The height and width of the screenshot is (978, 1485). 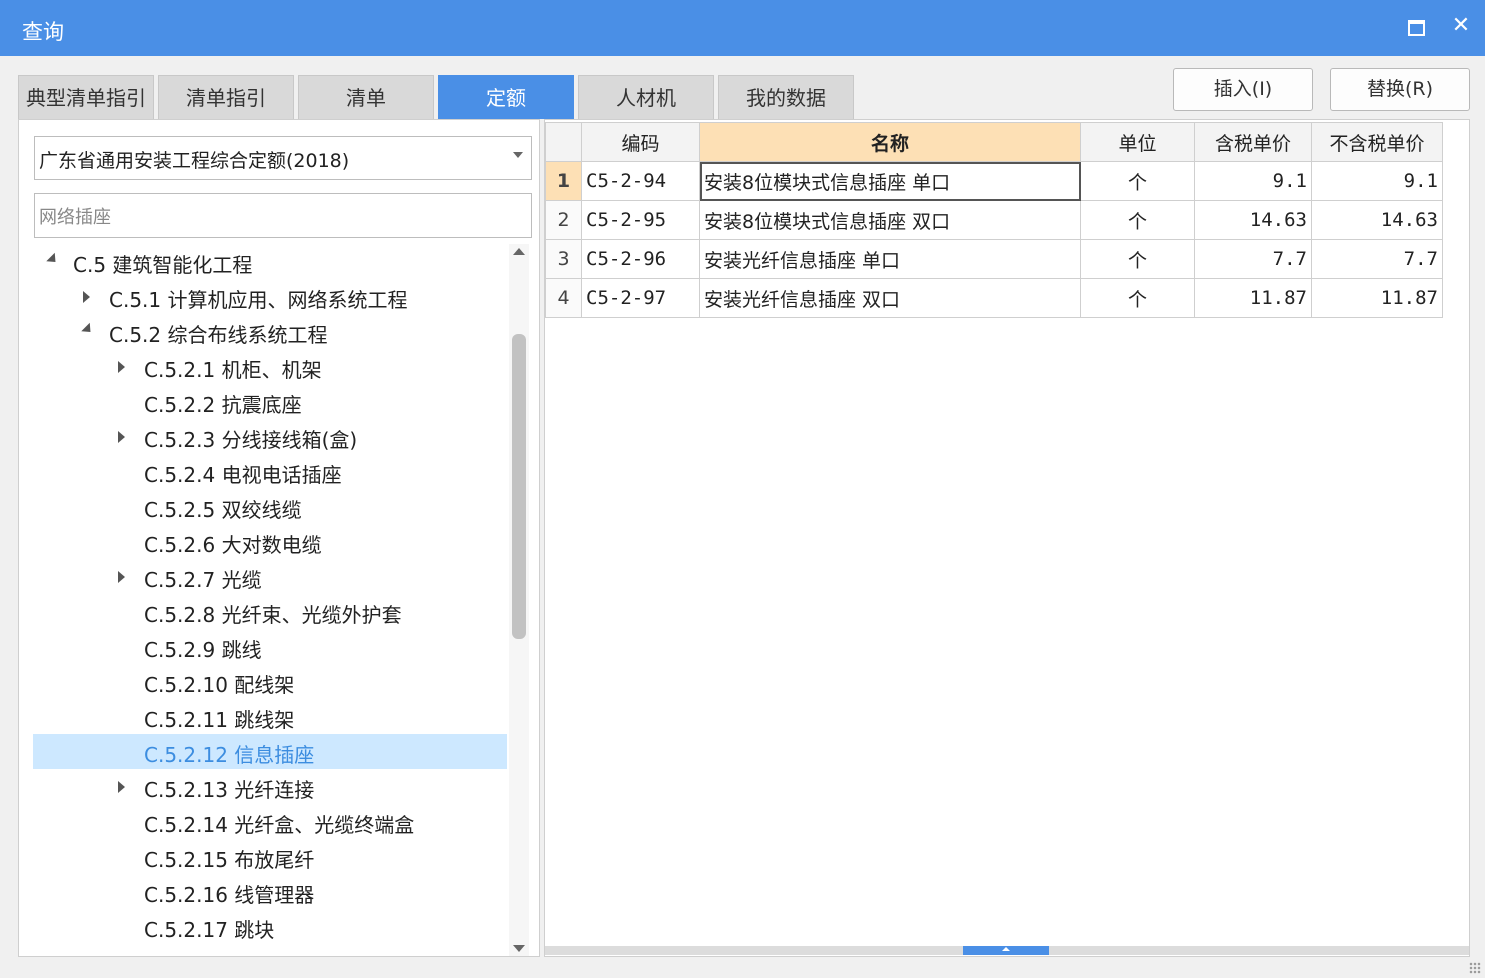 What do you see at coordinates (86, 97) in the screenshot?
I see `tab-typical-list-guide: 典型清单指引` at bounding box center [86, 97].